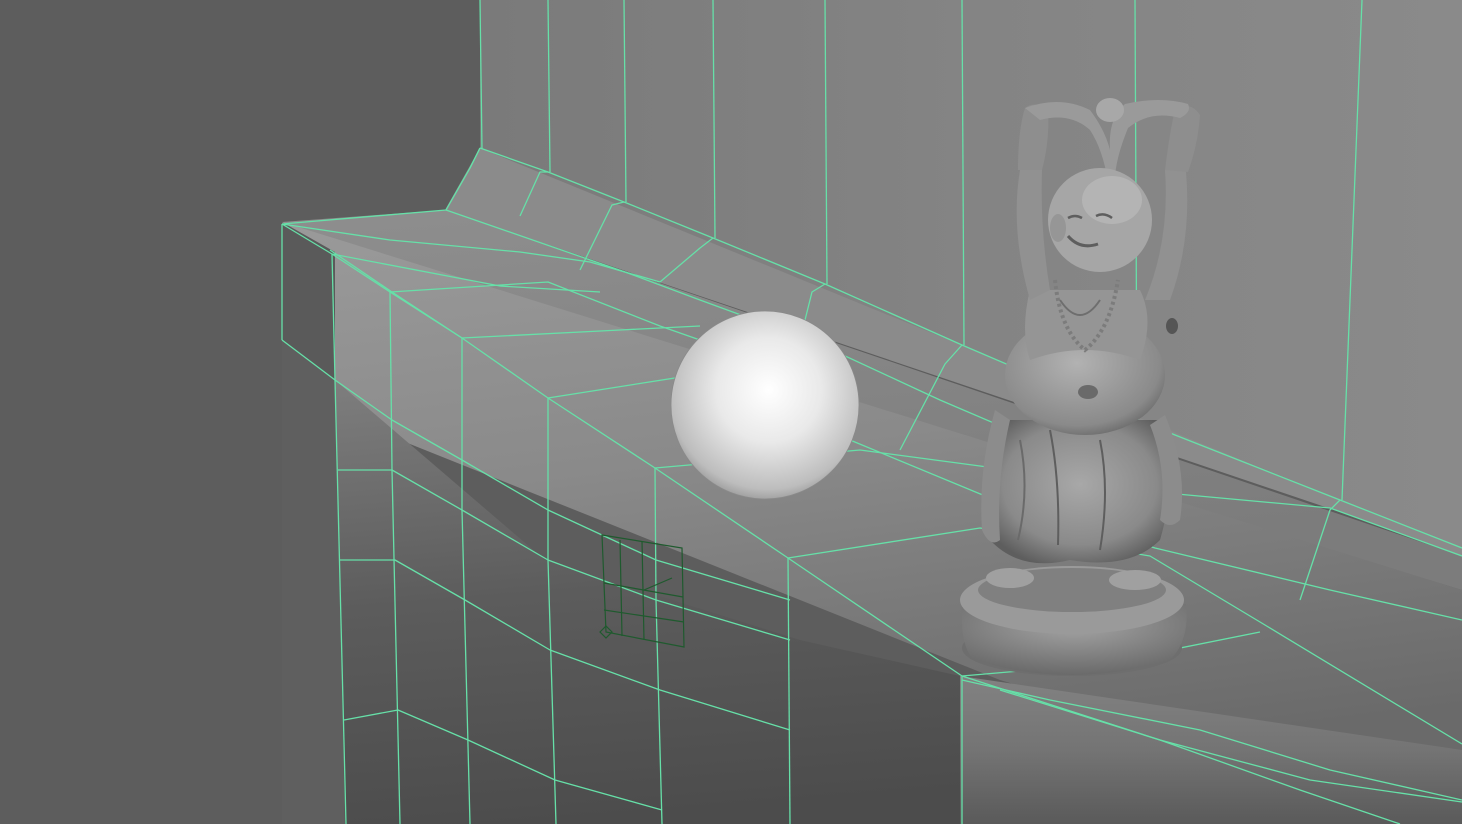 The height and width of the screenshot is (824, 1462). Describe the element at coordinates (765, 405) in the screenshot. I see `sphere` at that location.